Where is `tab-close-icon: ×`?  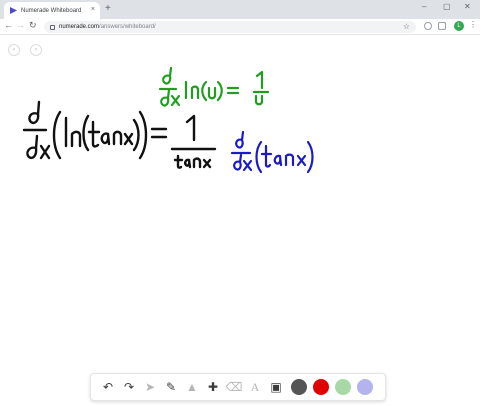 tab-close-icon: × is located at coordinates (93, 9).